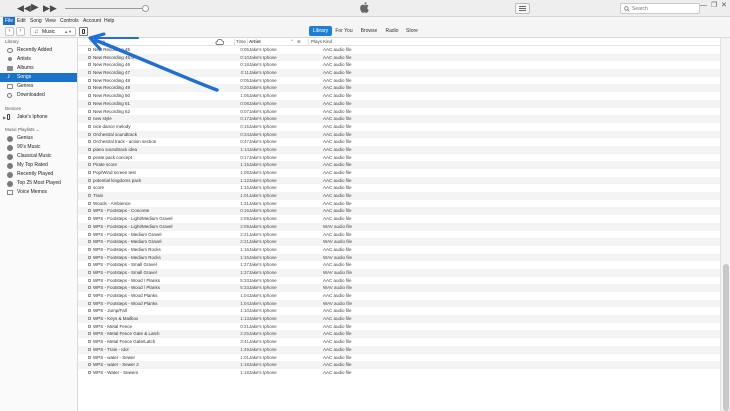  Describe the element at coordinates (38, 50) in the screenshot. I see `sidebar-item-recently-added: Recently Added` at that location.